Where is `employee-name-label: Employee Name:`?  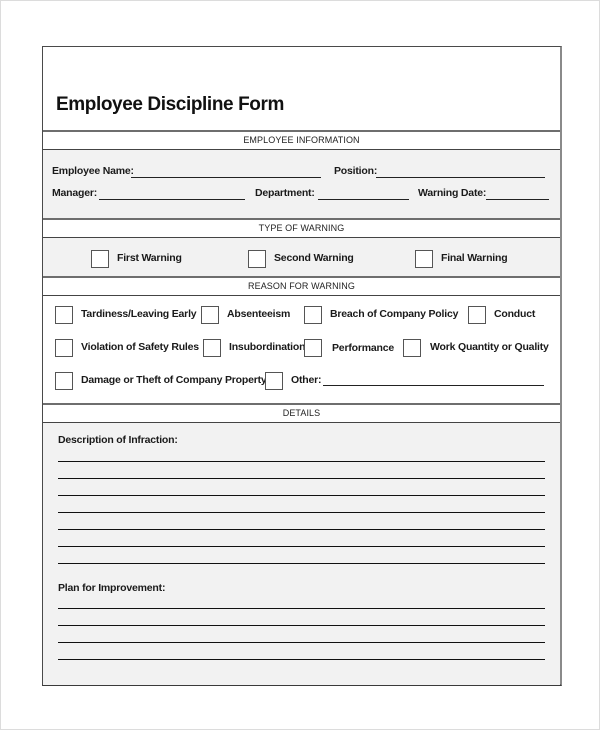 employee-name-label: Employee Name: is located at coordinates (93, 171).